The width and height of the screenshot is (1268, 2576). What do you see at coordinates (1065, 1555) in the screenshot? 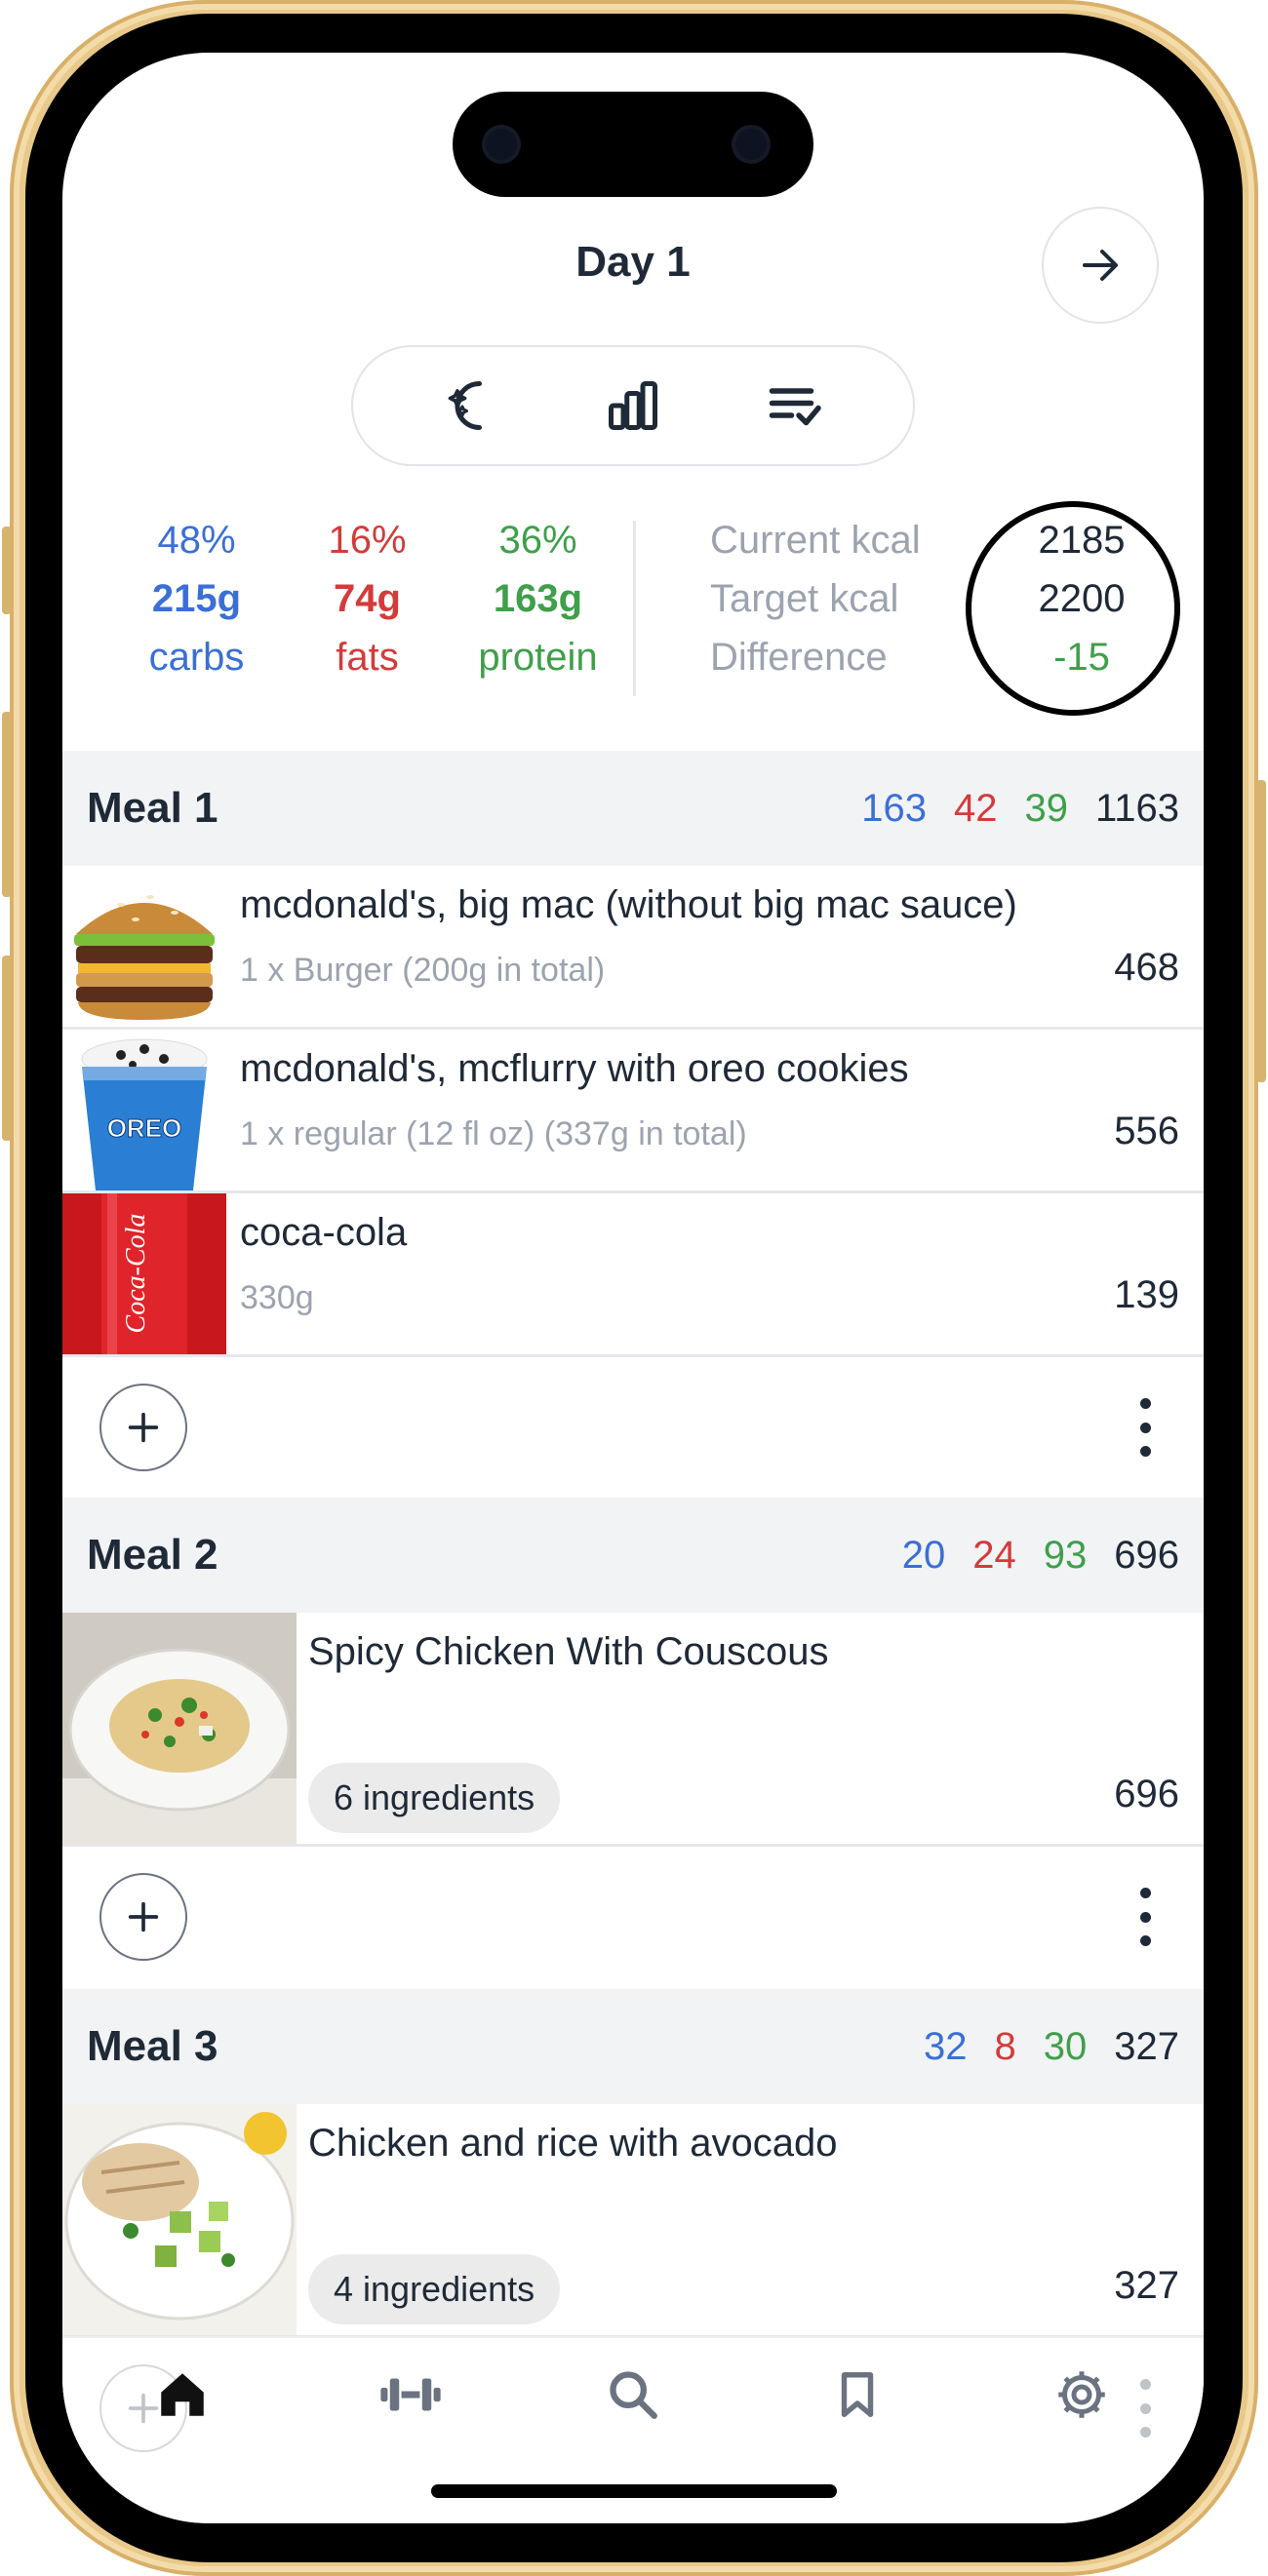
I see `meal-protein: 93` at bounding box center [1065, 1555].